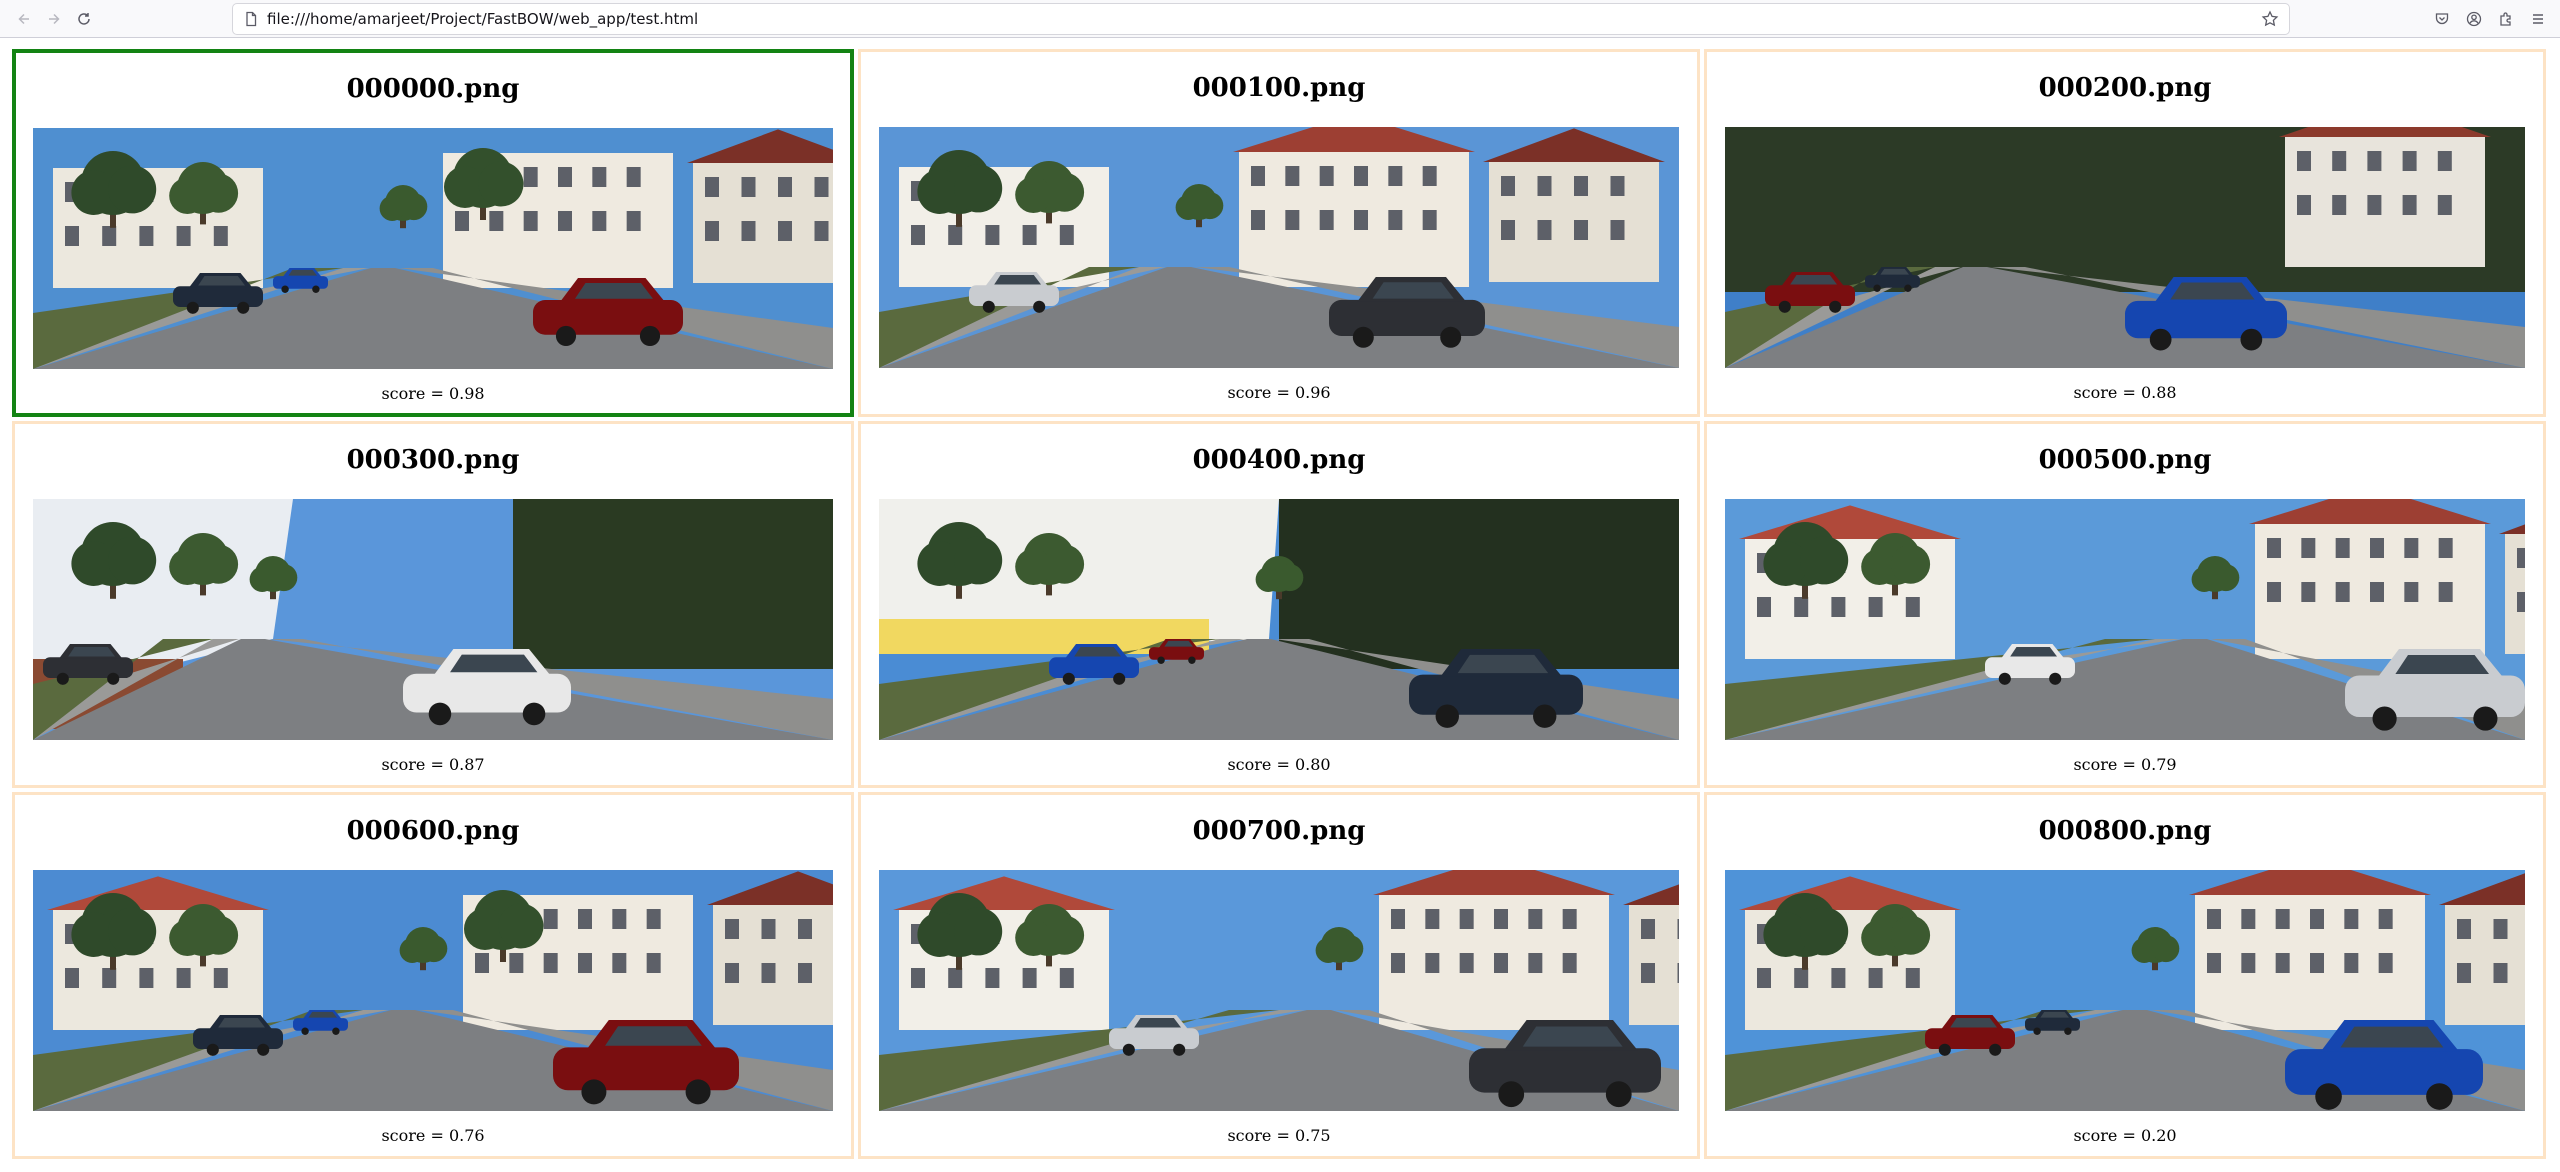  I want to click on nav-buttons, so click(50, 19).